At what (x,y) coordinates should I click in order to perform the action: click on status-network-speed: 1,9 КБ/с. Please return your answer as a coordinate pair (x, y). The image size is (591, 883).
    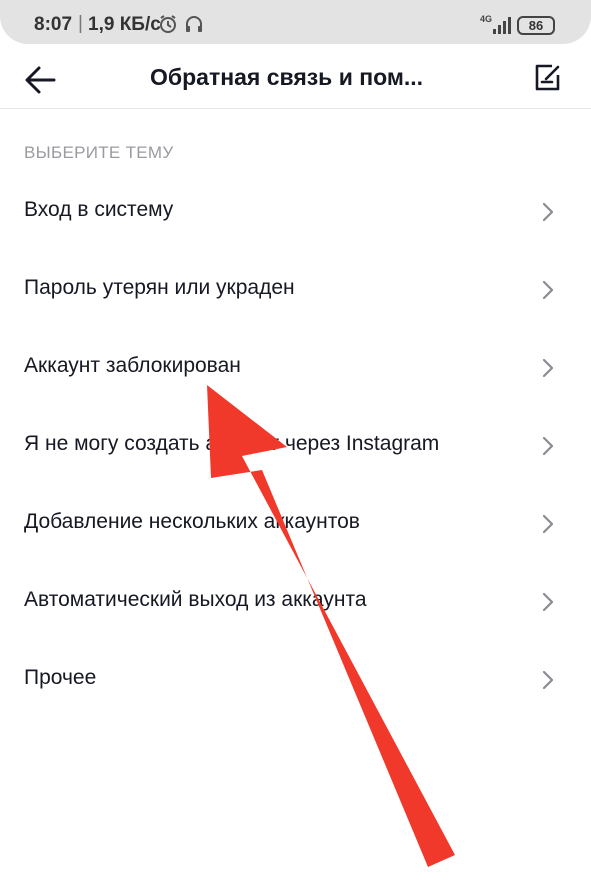
    Looking at the image, I should click on (124, 24).